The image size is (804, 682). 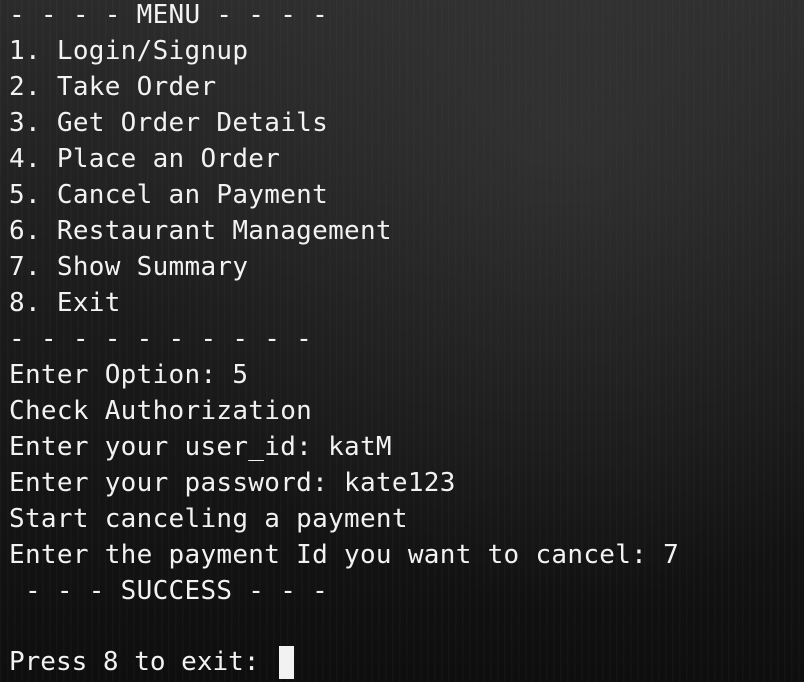 What do you see at coordinates (200, 447) in the screenshot?
I see `user-id-entry-line: Enter your user_id: katM` at bounding box center [200, 447].